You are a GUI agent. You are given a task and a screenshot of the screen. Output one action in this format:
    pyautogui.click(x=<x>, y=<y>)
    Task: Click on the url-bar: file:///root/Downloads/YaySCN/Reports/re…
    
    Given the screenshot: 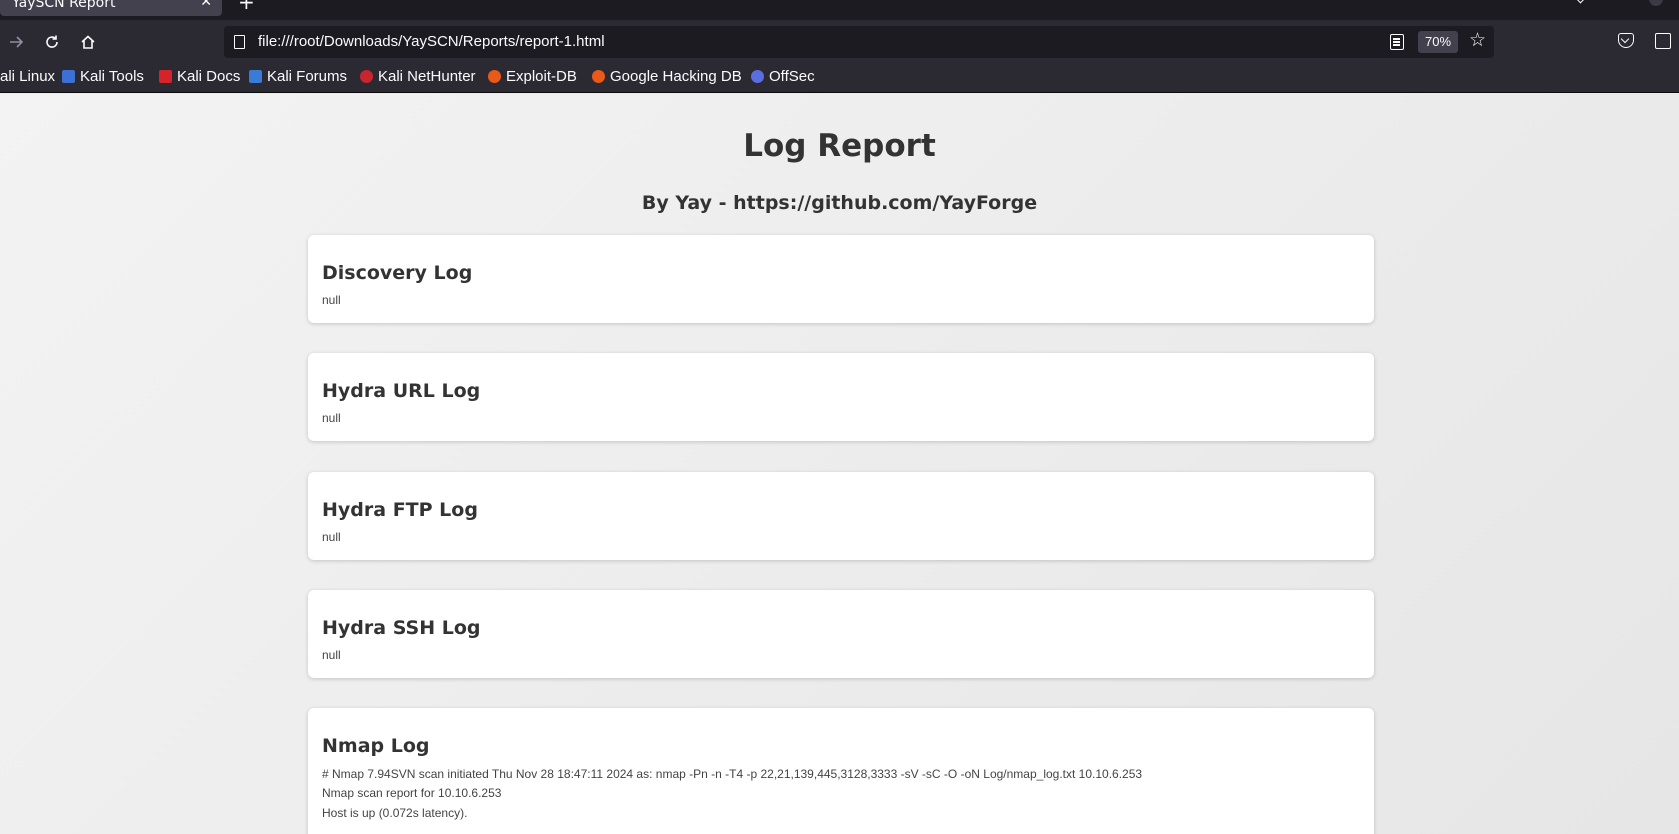 What is the action you would take?
    pyautogui.click(x=859, y=42)
    